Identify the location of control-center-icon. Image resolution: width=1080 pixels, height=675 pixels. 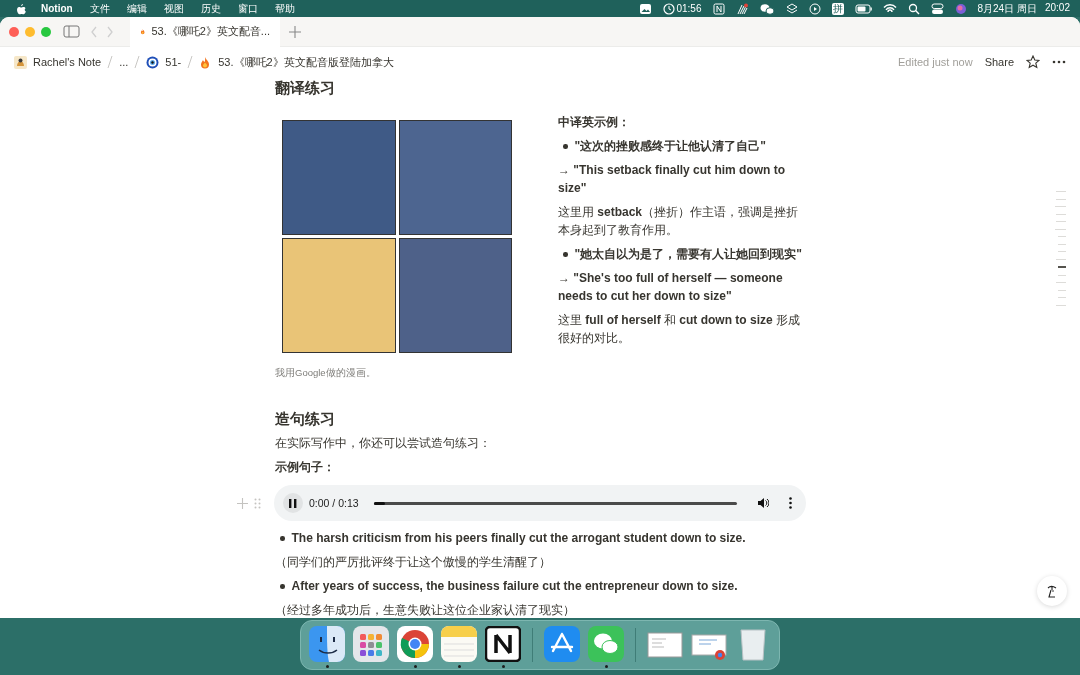
(937, 8).